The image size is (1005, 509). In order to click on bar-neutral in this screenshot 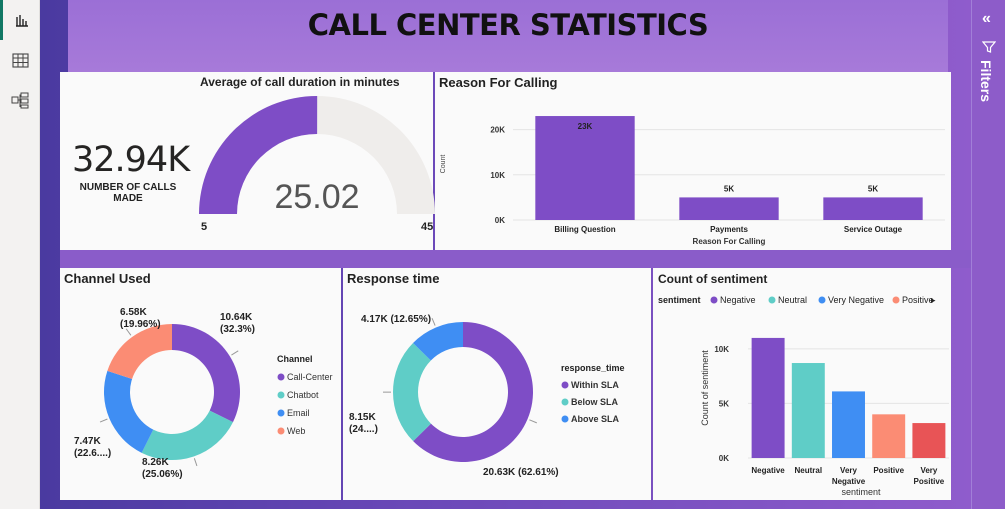, I will do `click(808, 410)`.